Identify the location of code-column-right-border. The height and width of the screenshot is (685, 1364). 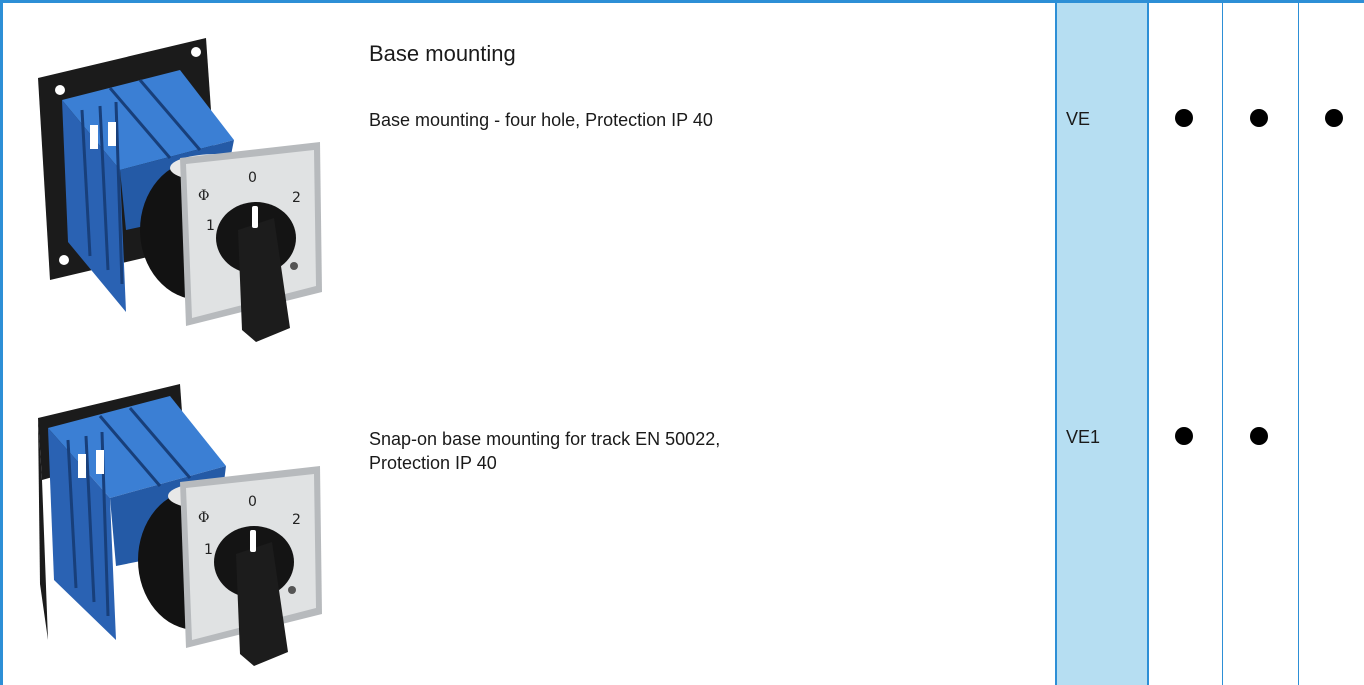
(1148, 342).